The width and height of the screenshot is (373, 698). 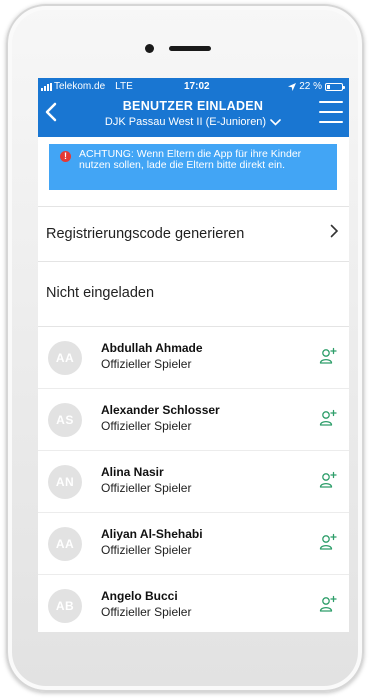 I want to click on avatar: AS, so click(x=65, y=420).